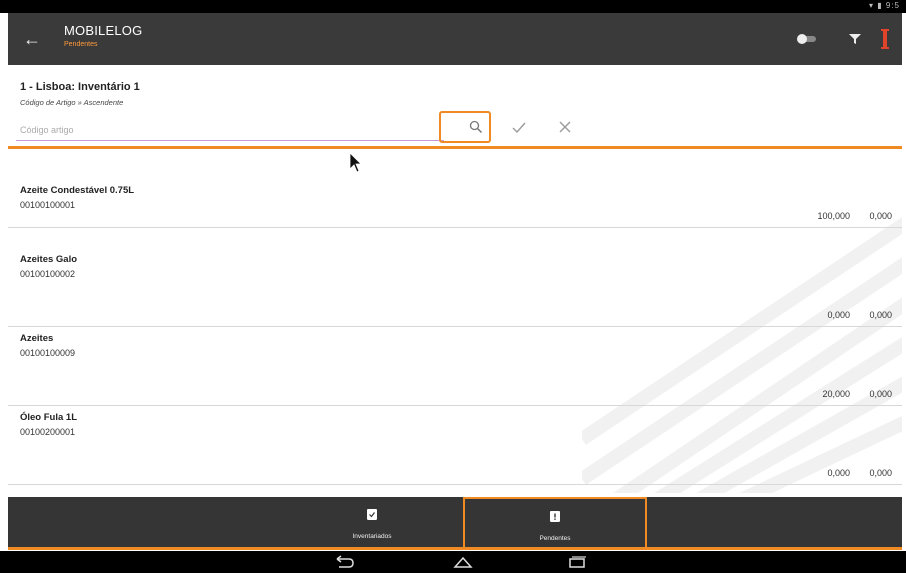 The image size is (906, 573). Describe the element at coordinates (453, 6) in the screenshot. I see `status-bar: ▾ ▮ 9:5` at that location.